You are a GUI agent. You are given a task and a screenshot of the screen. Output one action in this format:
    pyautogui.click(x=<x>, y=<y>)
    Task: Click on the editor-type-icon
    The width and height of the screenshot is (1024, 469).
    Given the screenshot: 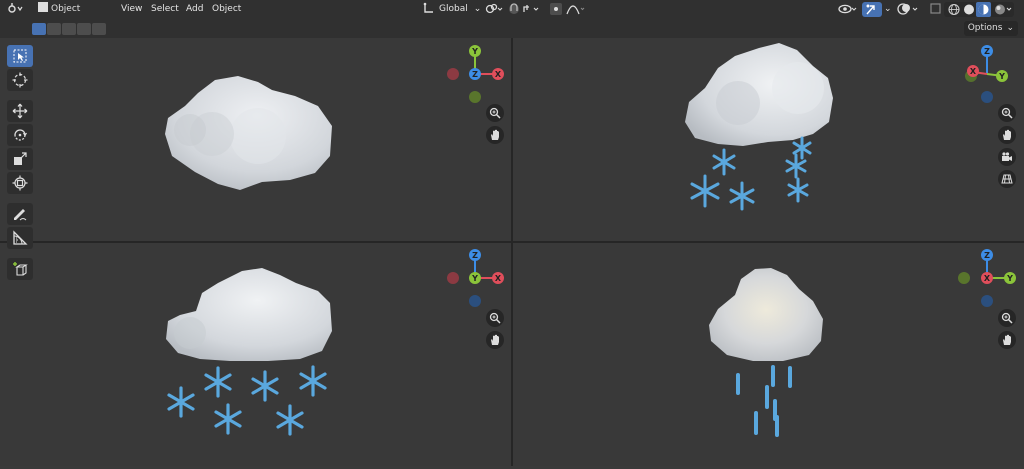 What is the action you would take?
    pyautogui.click(x=15, y=9)
    